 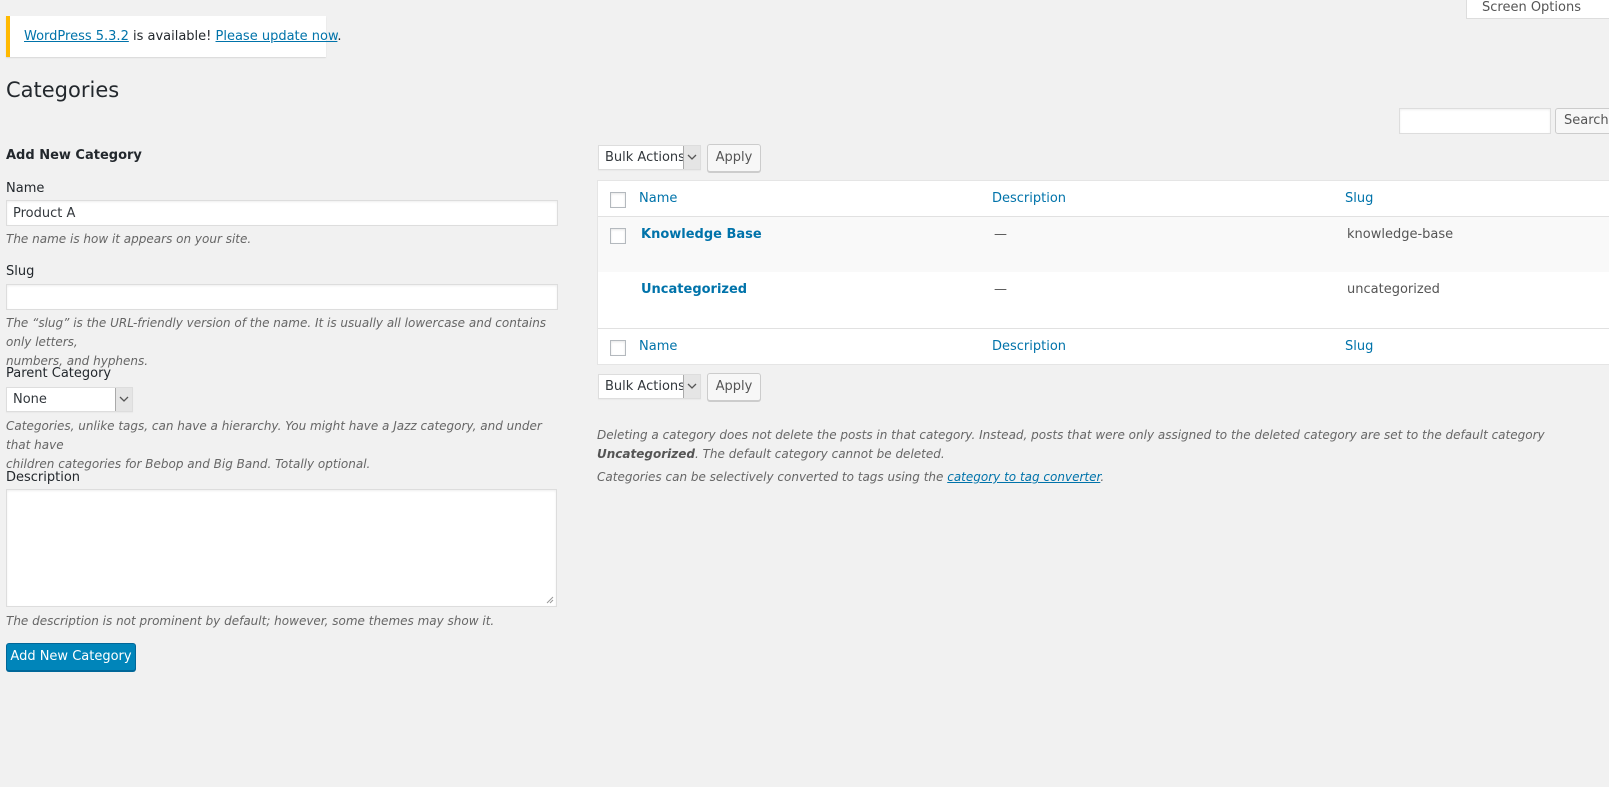 I want to click on category-to-tag-converter-link: category to tag converter, so click(x=1023, y=477).